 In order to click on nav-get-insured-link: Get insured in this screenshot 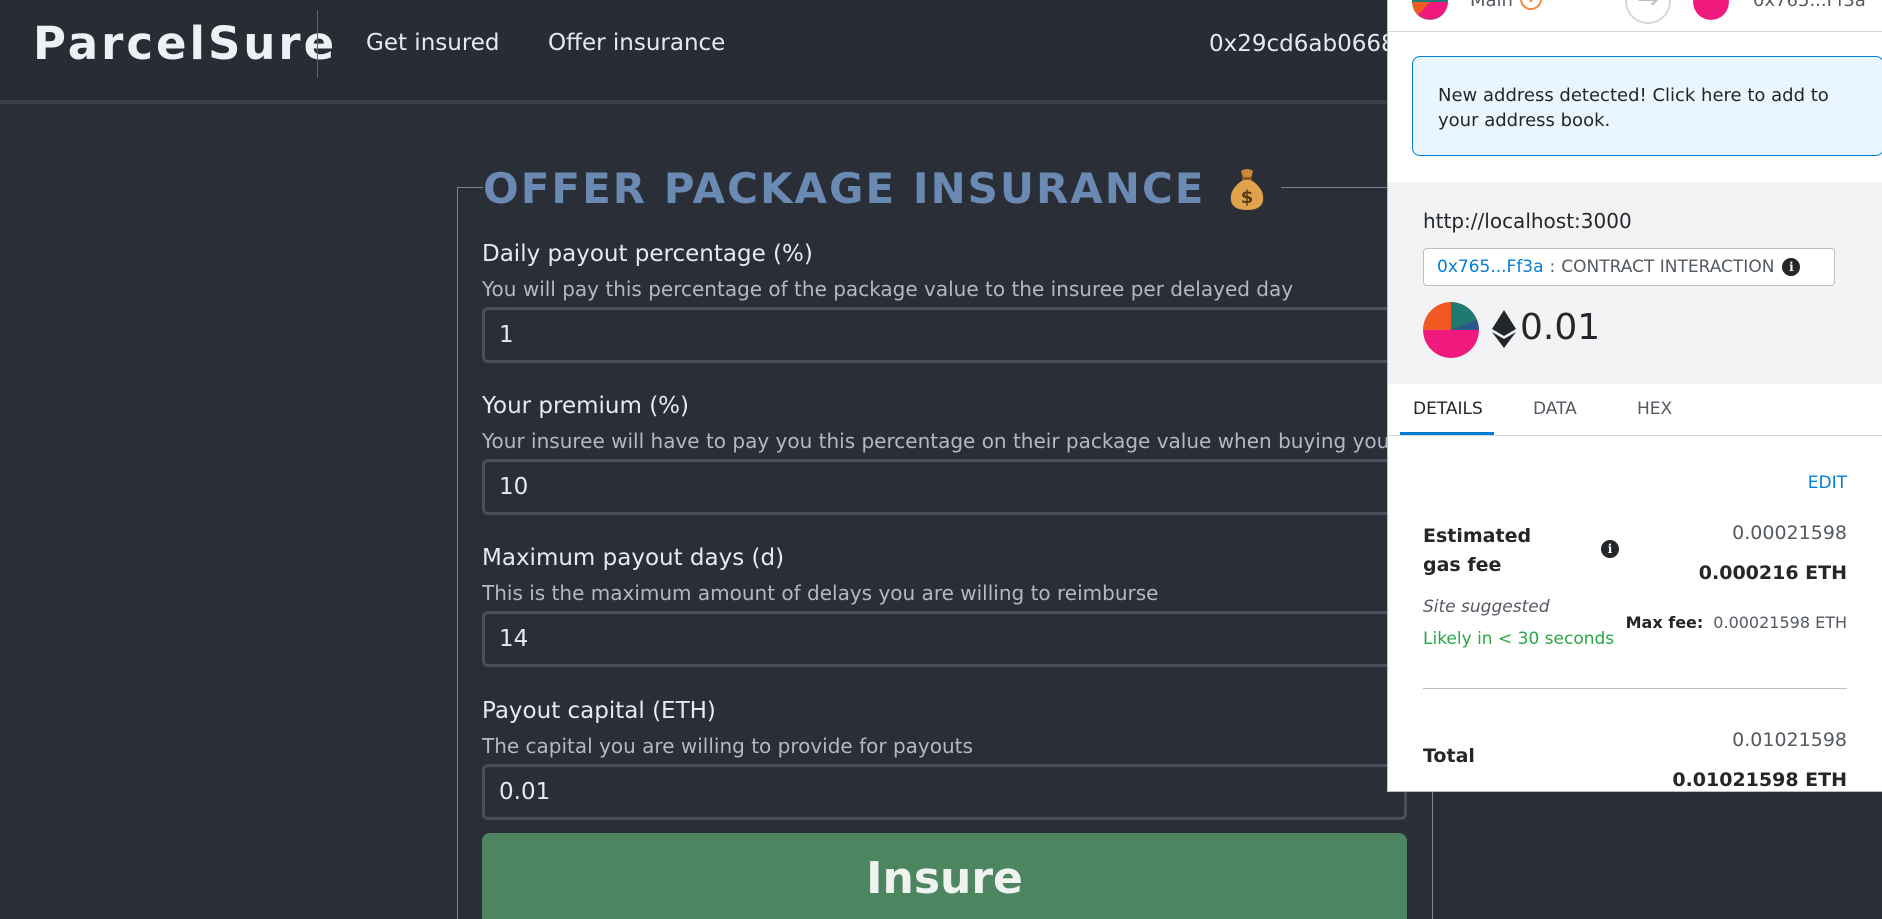, I will do `click(433, 43)`.